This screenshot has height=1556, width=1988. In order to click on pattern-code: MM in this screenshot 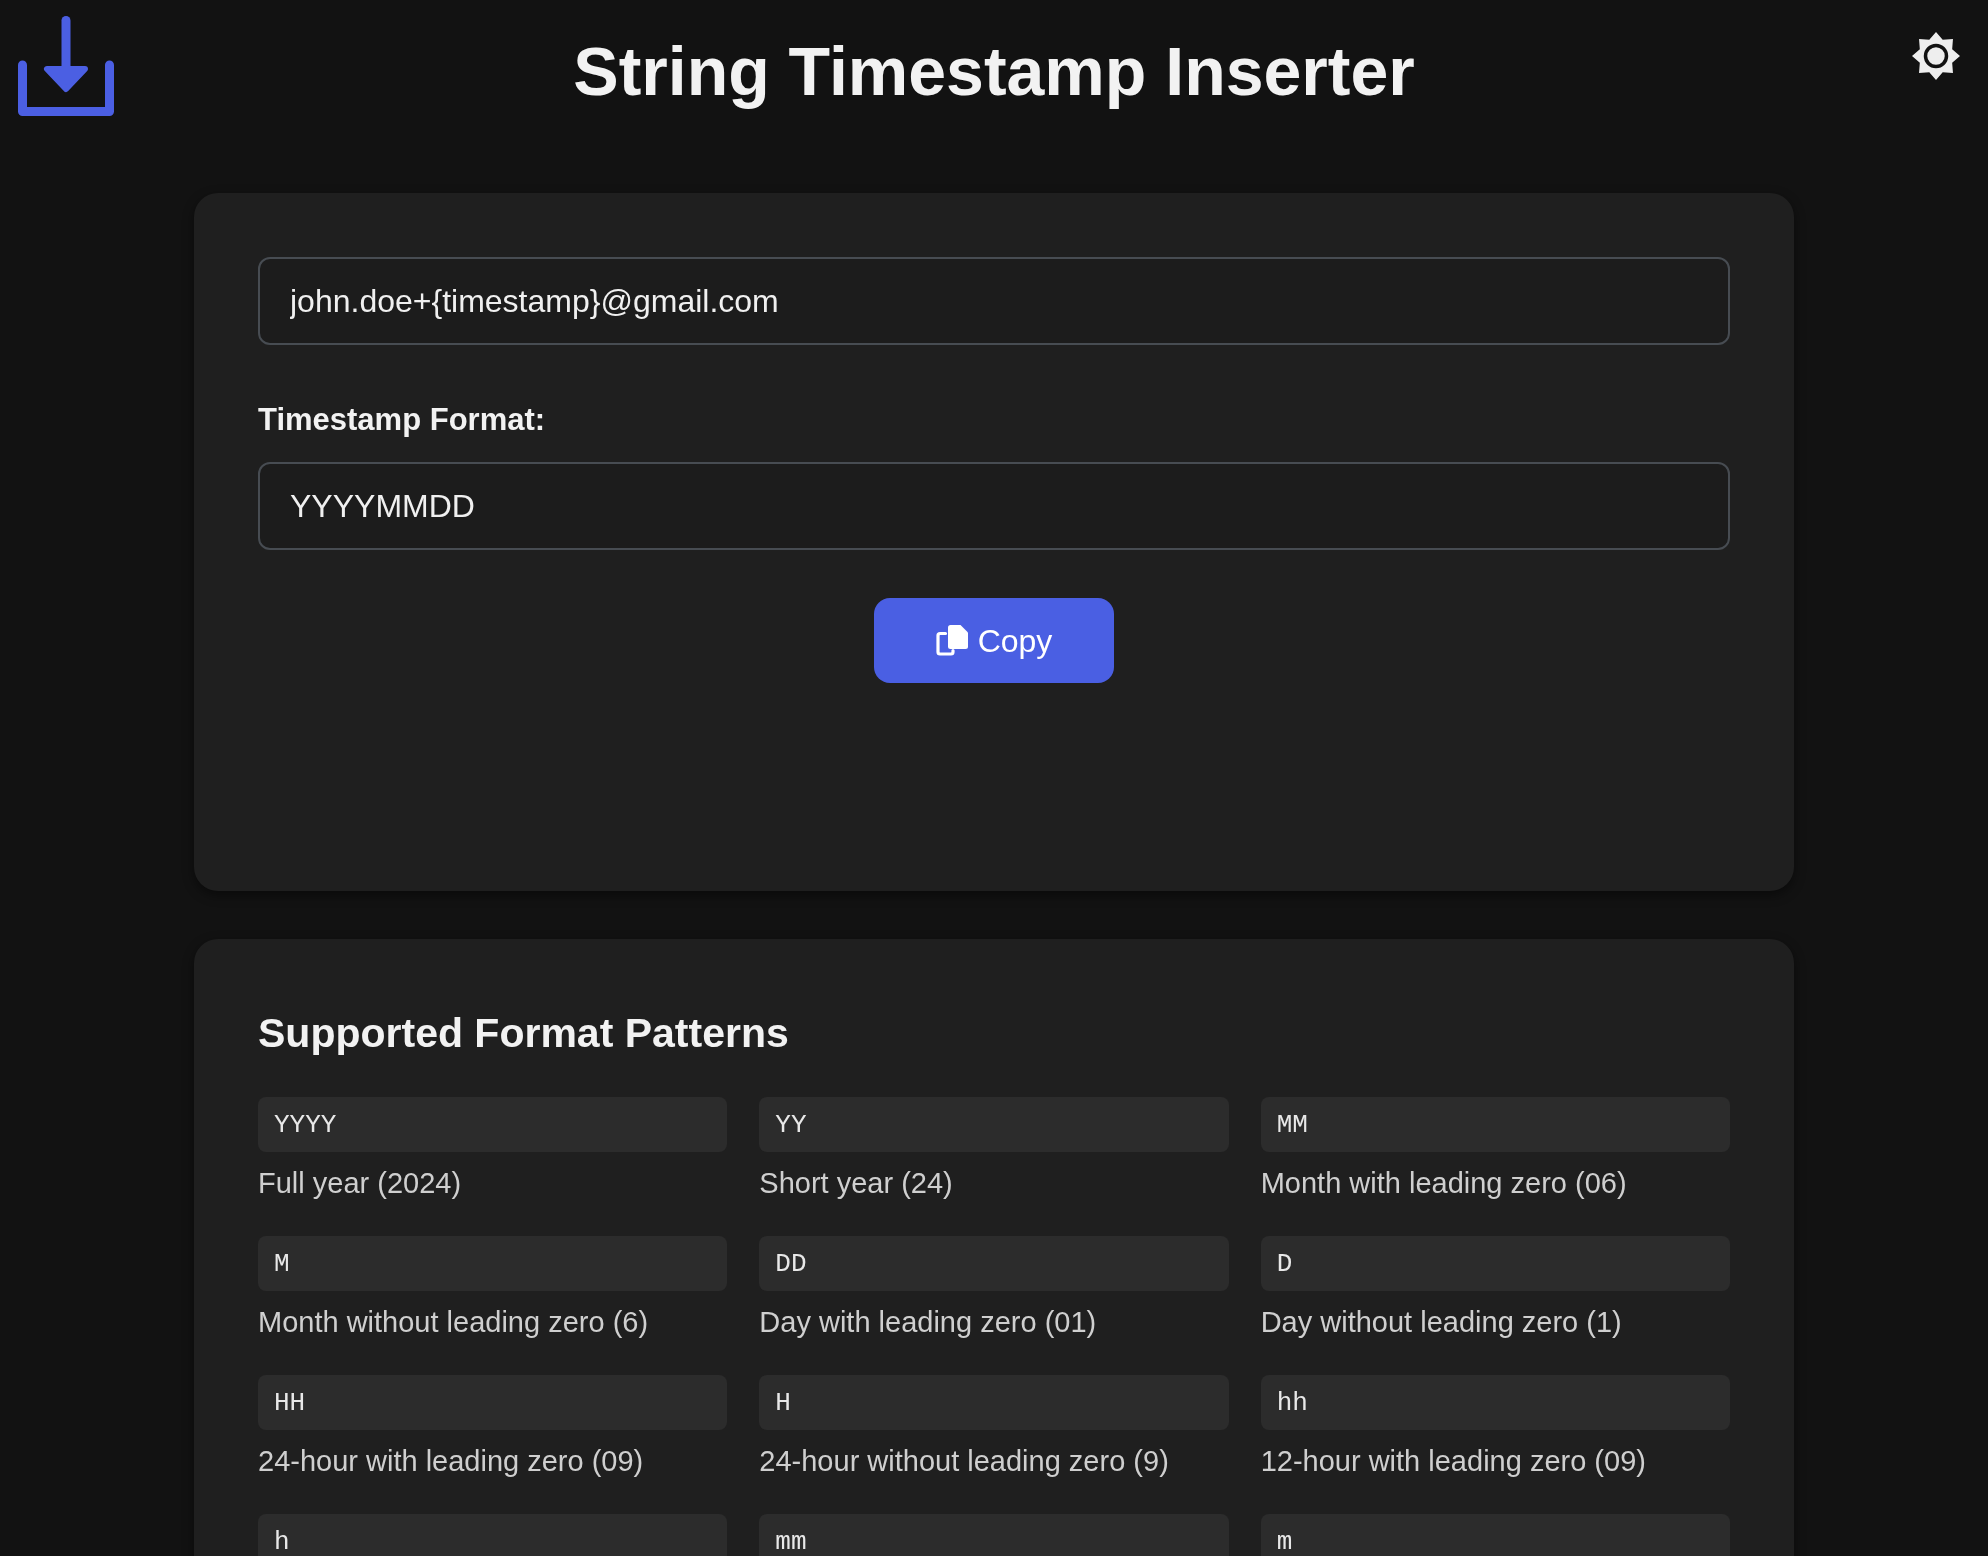, I will do `click(1495, 1124)`.